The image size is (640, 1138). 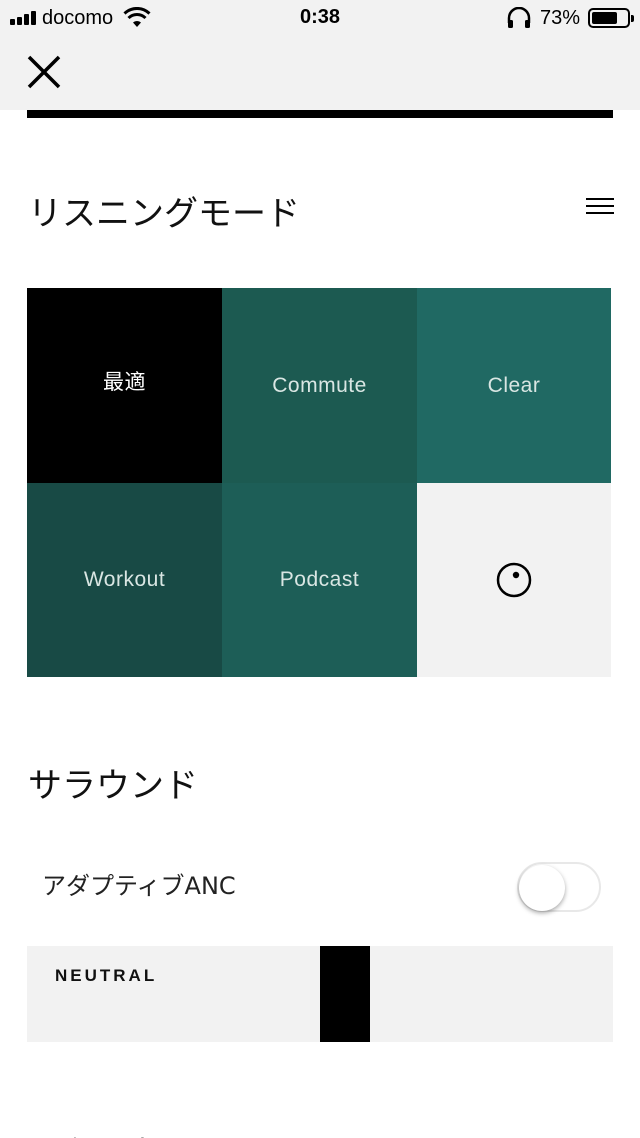 I want to click on mode-tile-commute: Commute, so click(x=319, y=385).